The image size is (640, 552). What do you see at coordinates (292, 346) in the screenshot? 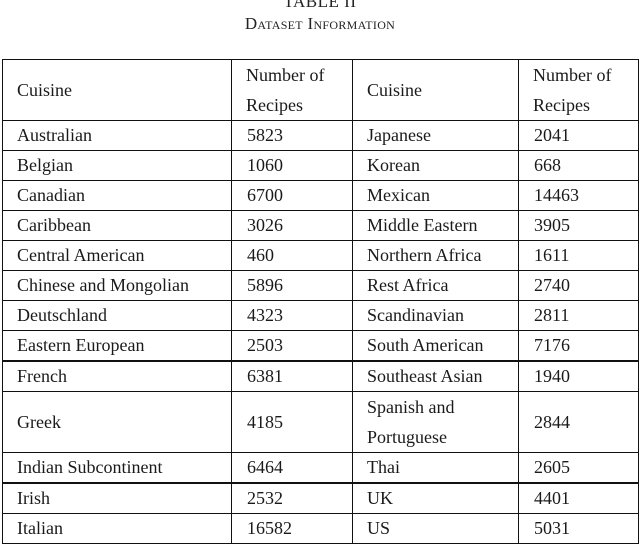
I see `recipe-count-cell: 2503` at bounding box center [292, 346].